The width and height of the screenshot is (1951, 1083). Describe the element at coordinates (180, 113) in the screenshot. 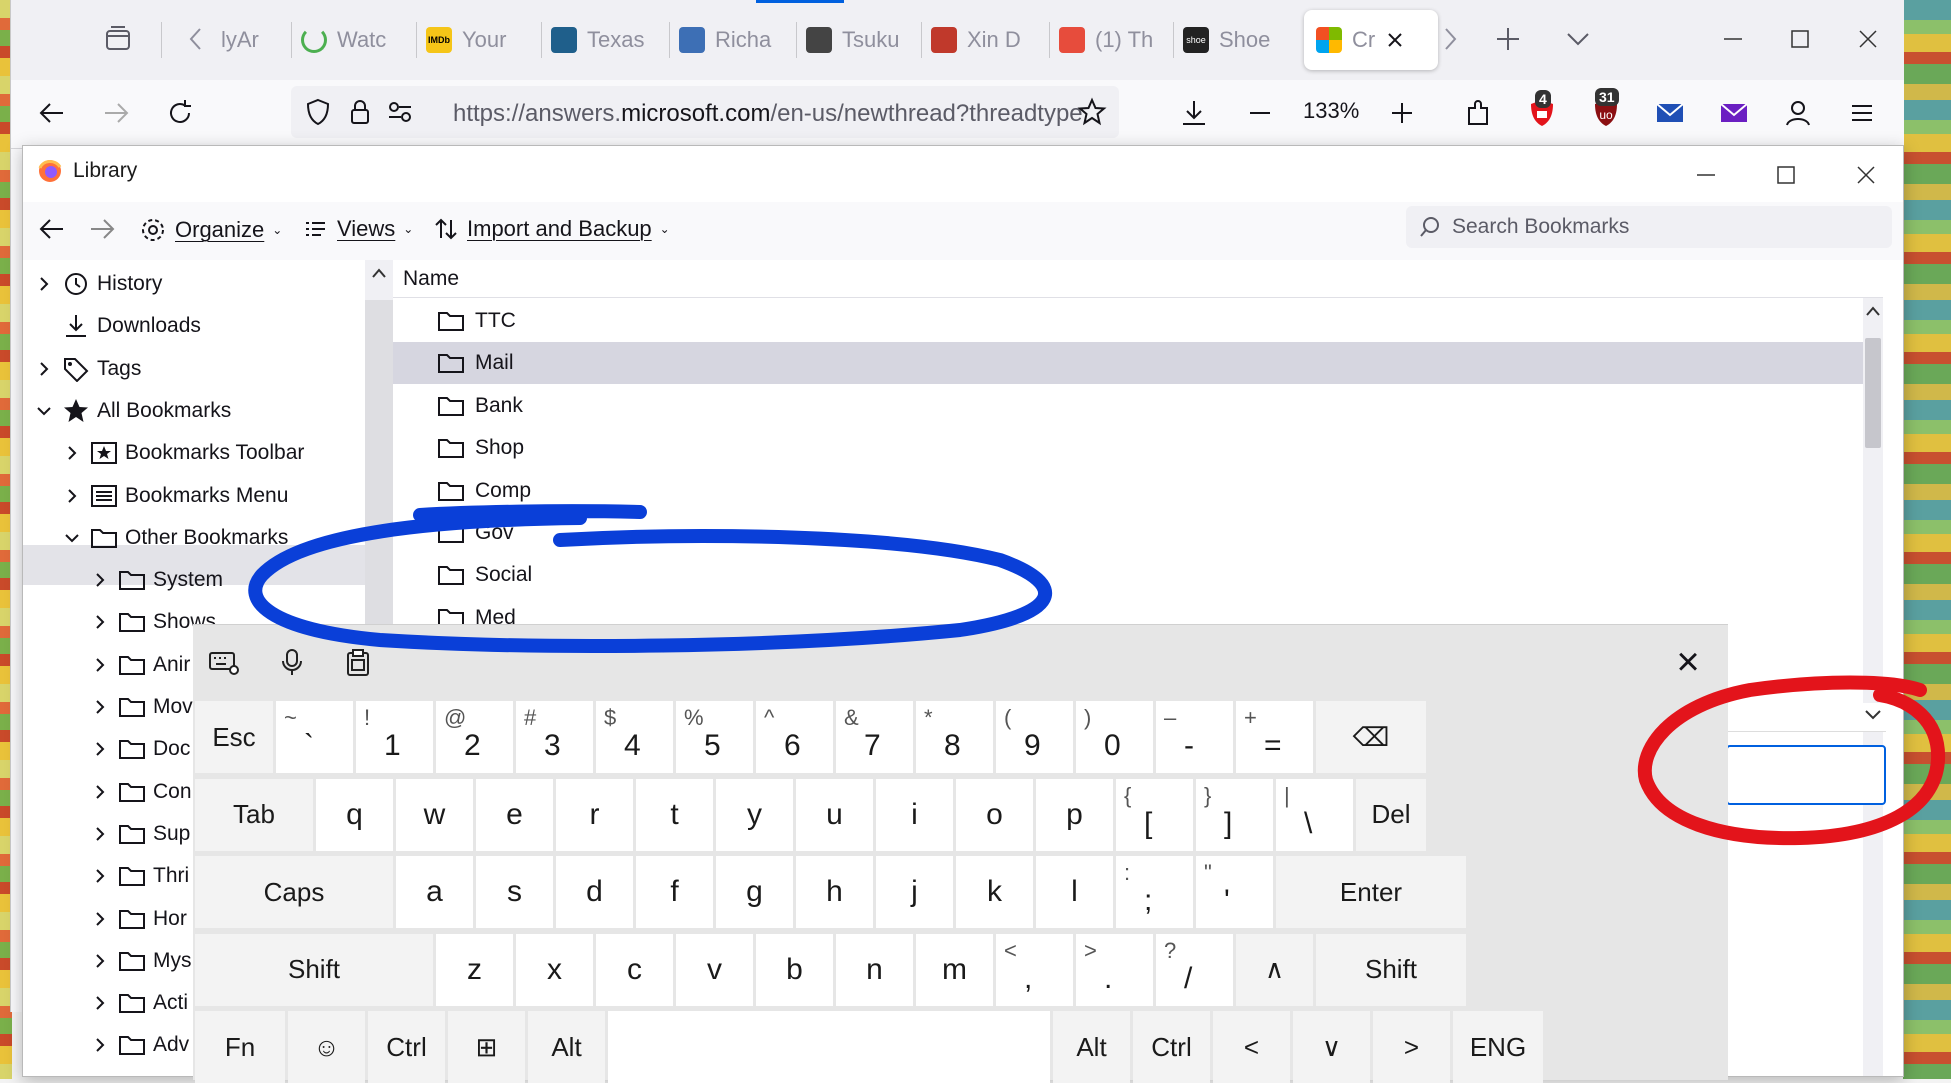

I see `reload-icon` at that location.